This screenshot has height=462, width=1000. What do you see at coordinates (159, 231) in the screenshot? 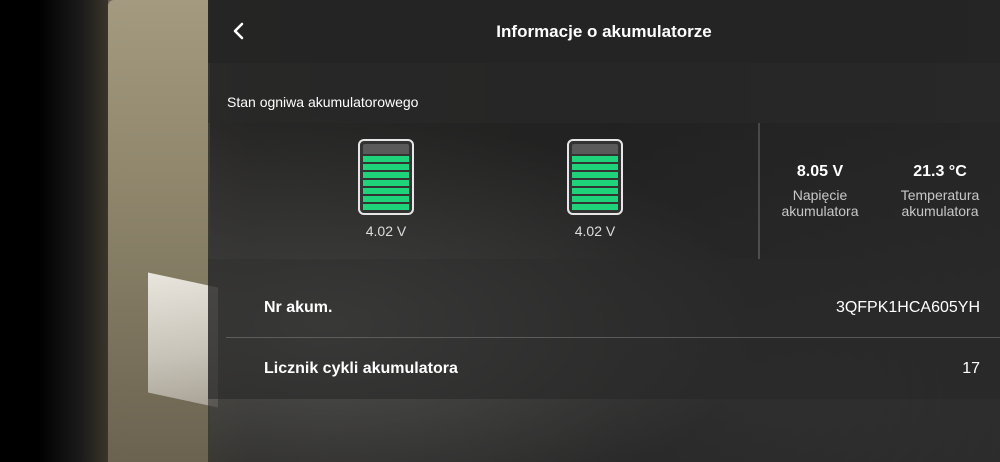
I see `camera-left-wall` at bounding box center [159, 231].